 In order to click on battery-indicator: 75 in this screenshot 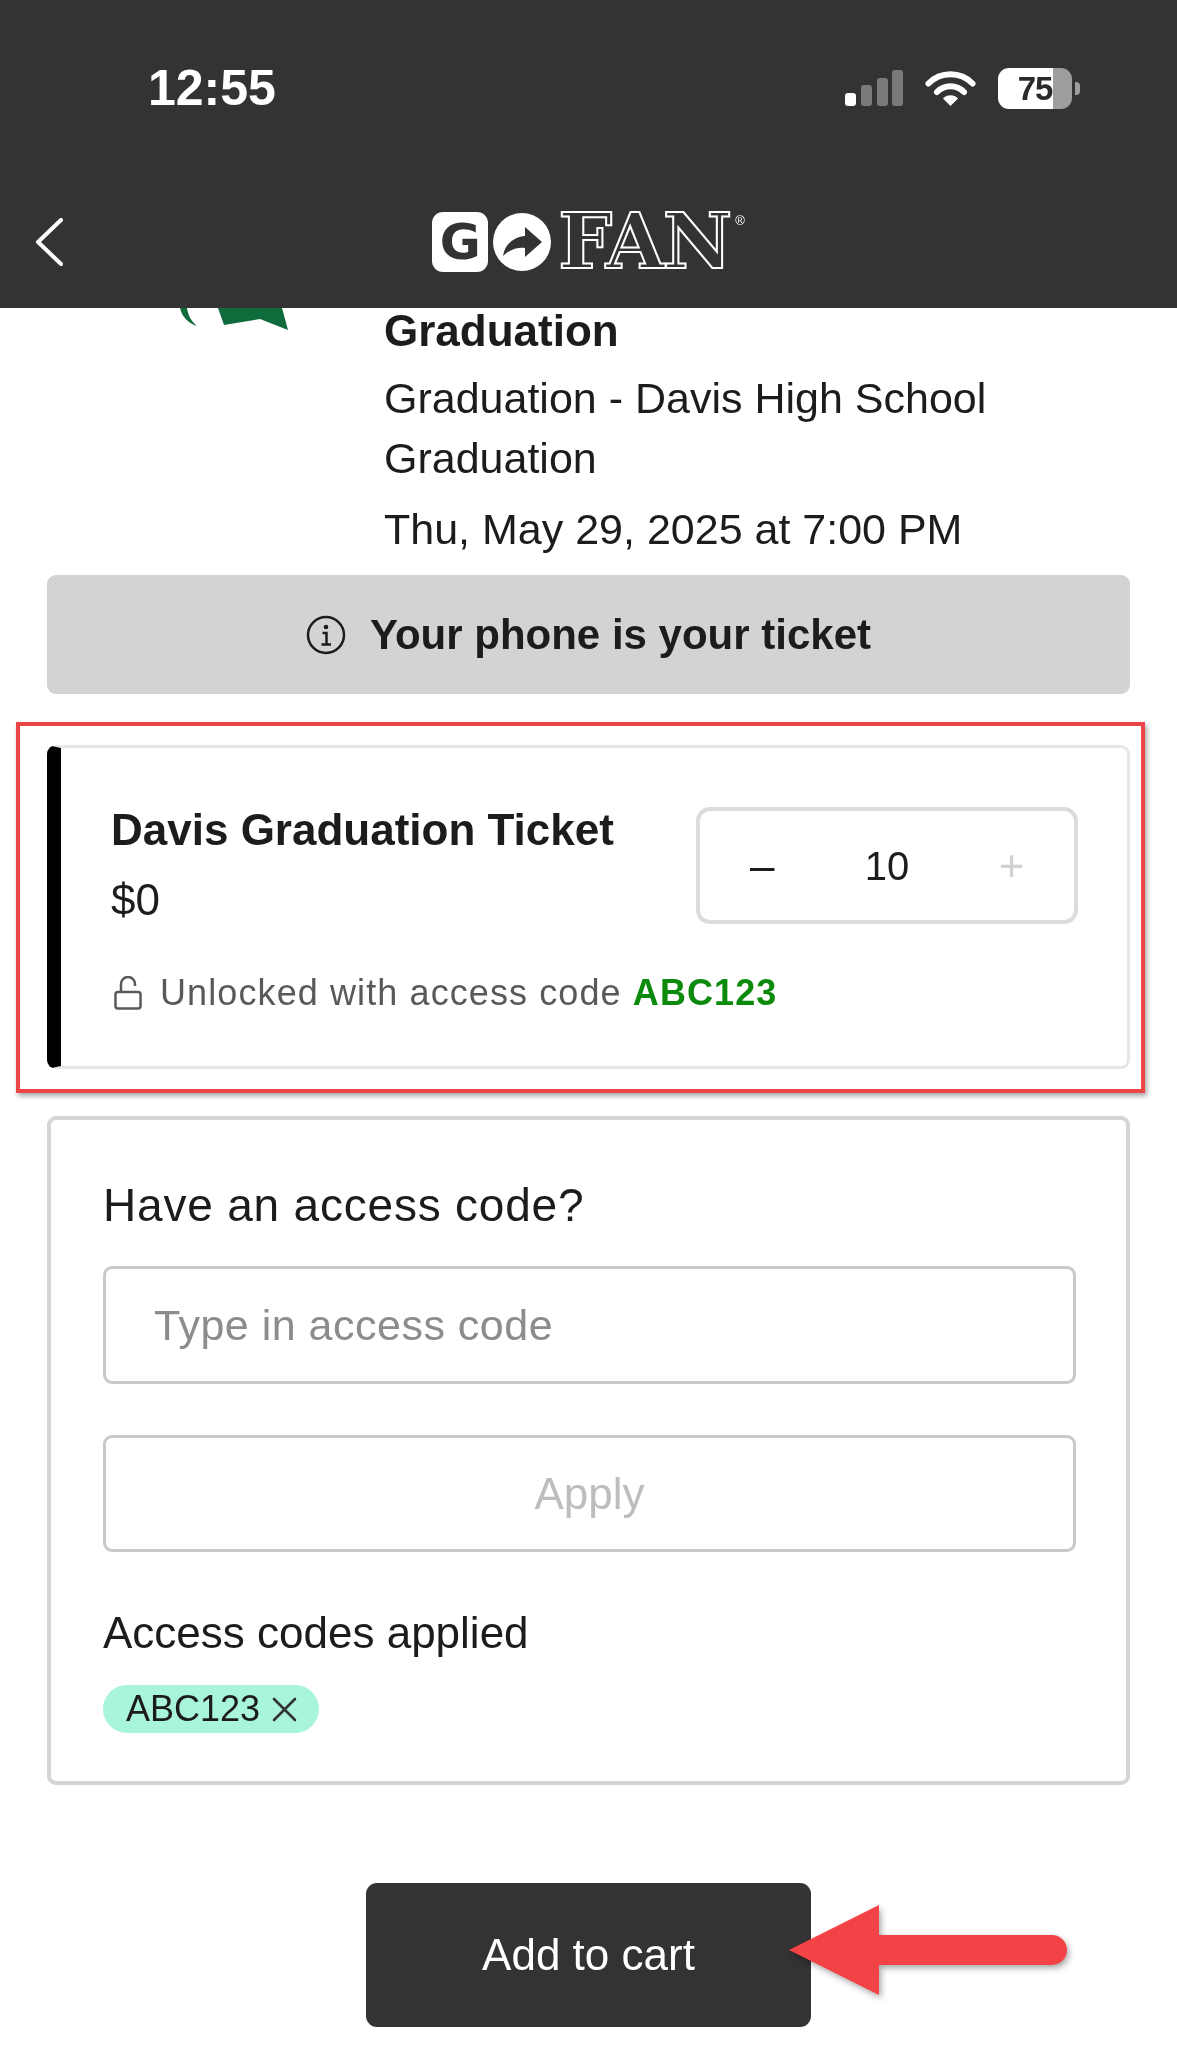, I will do `click(1039, 88)`.